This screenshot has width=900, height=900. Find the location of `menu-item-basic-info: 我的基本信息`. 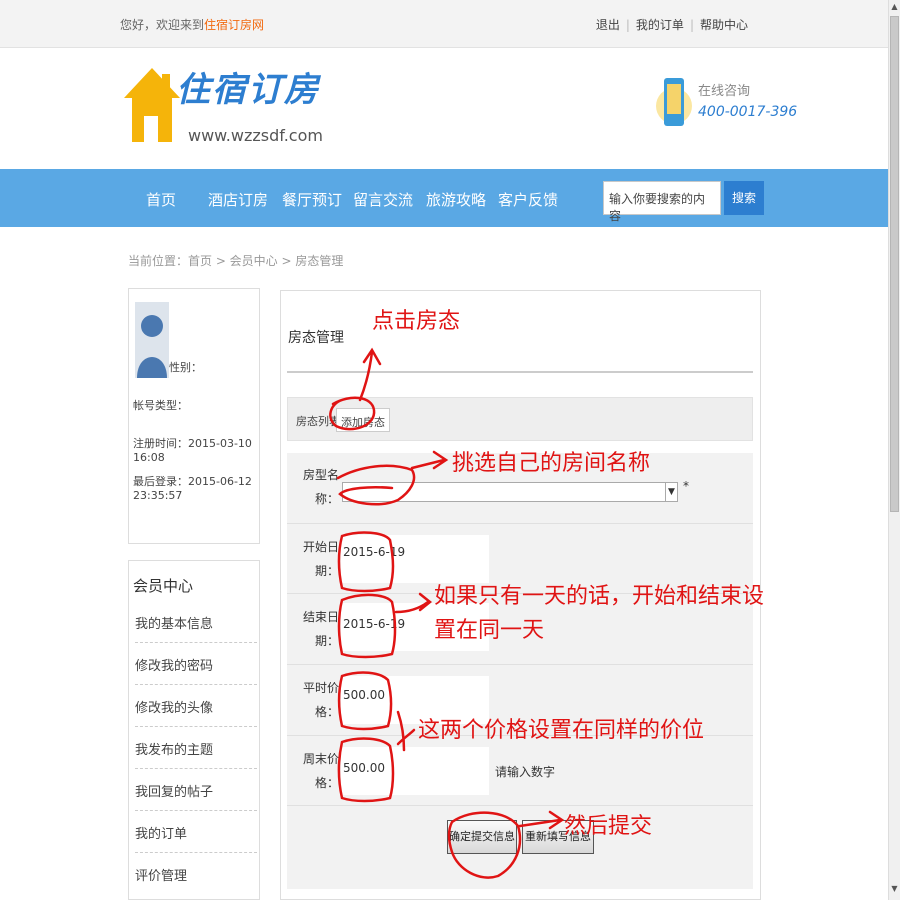

menu-item-basic-info: 我的基本信息 is located at coordinates (196, 622).